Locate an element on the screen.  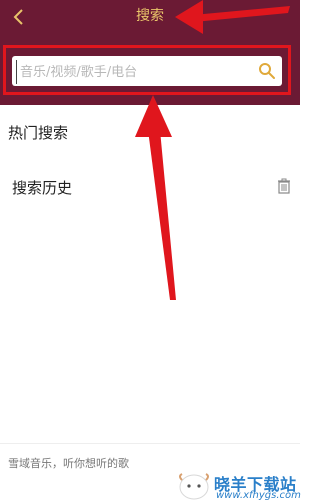
trash-icon is located at coordinates (284, 186).